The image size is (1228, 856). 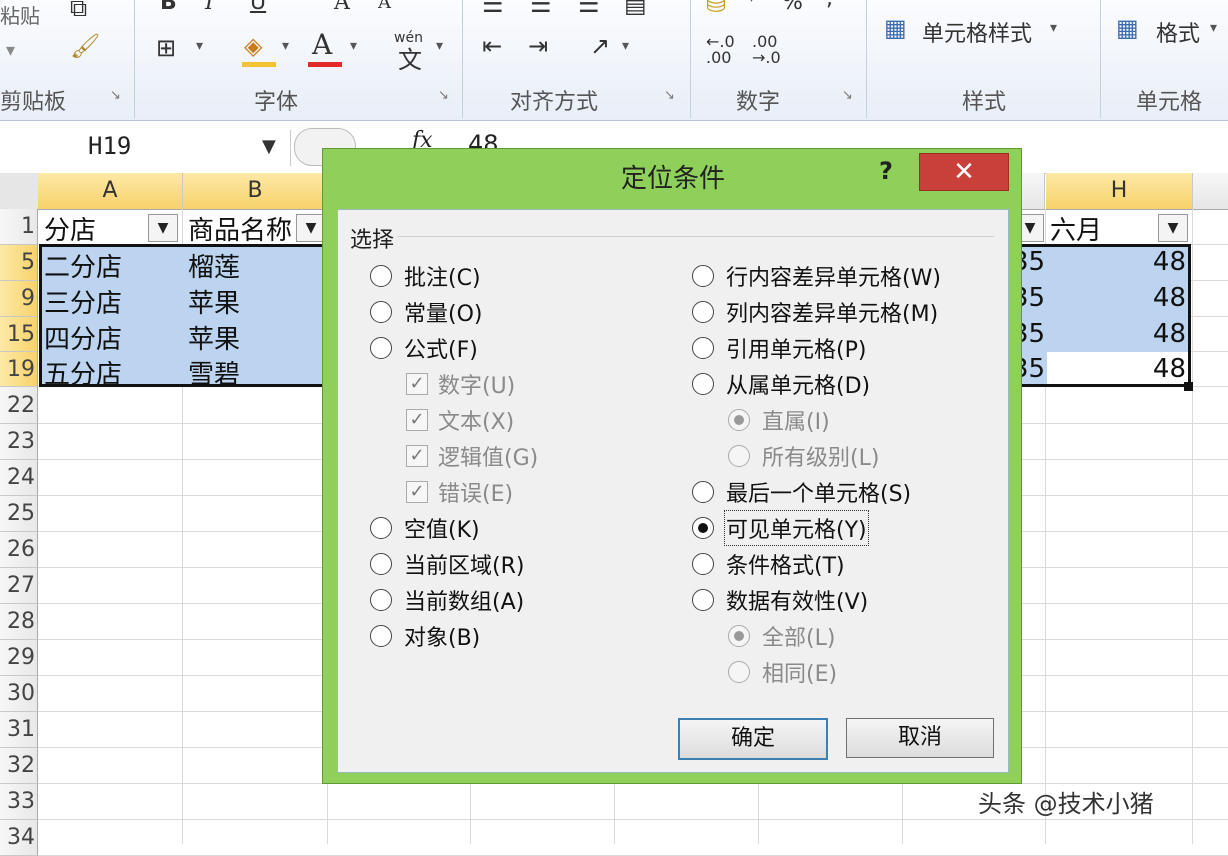 What do you see at coordinates (214, 265) in the screenshot?
I see `cell-b: 榴莲` at bounding box center [214, 265].